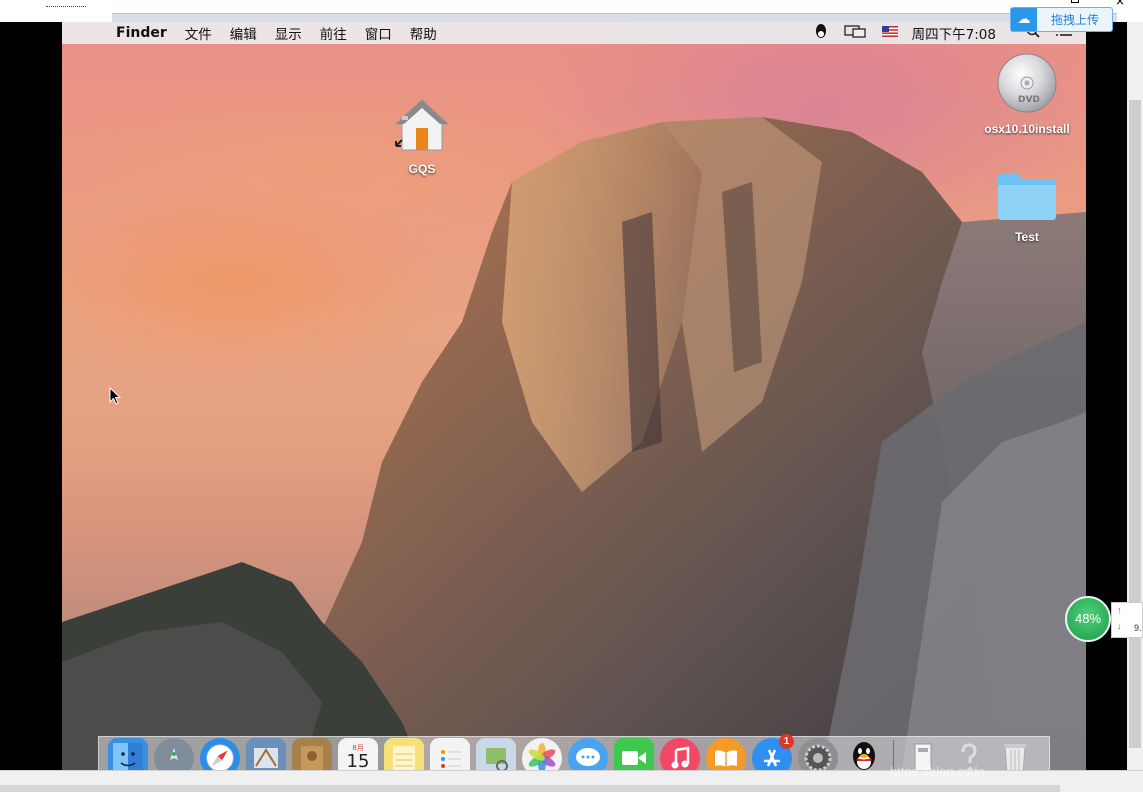  What do you see at coordinates (542, 754) in the screenshot?
I see `dock-photos-icon` at bounding box center [542, 754].